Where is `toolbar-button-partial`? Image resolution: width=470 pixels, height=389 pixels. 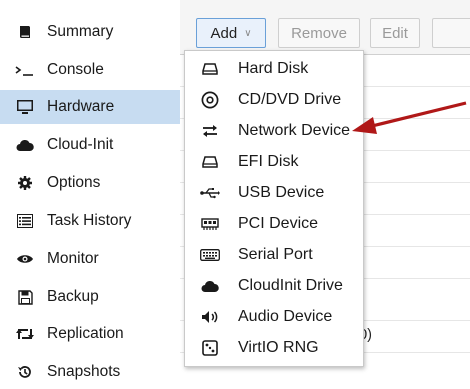 toolbar-button-partial is located at coordinates (451, 33).